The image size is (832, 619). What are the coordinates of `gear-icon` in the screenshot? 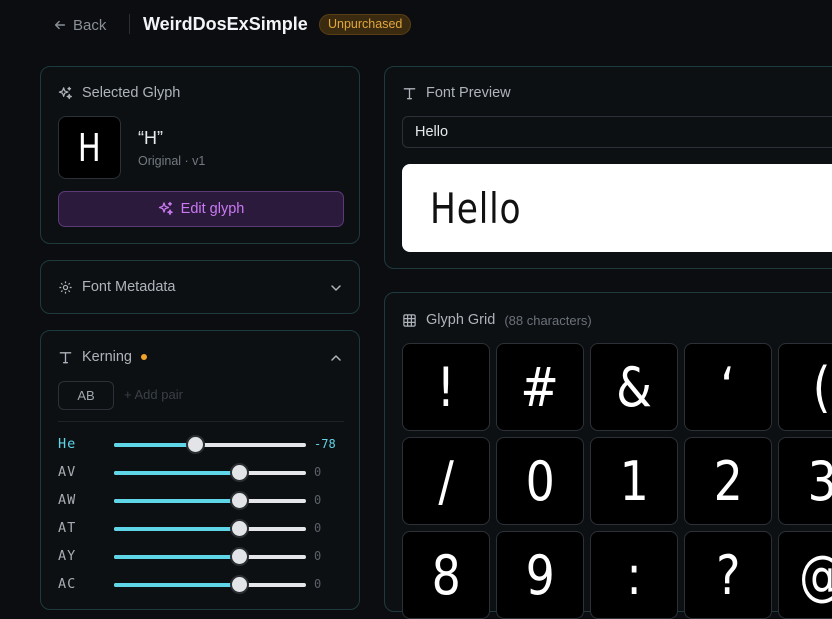 It's located at (65, 287).